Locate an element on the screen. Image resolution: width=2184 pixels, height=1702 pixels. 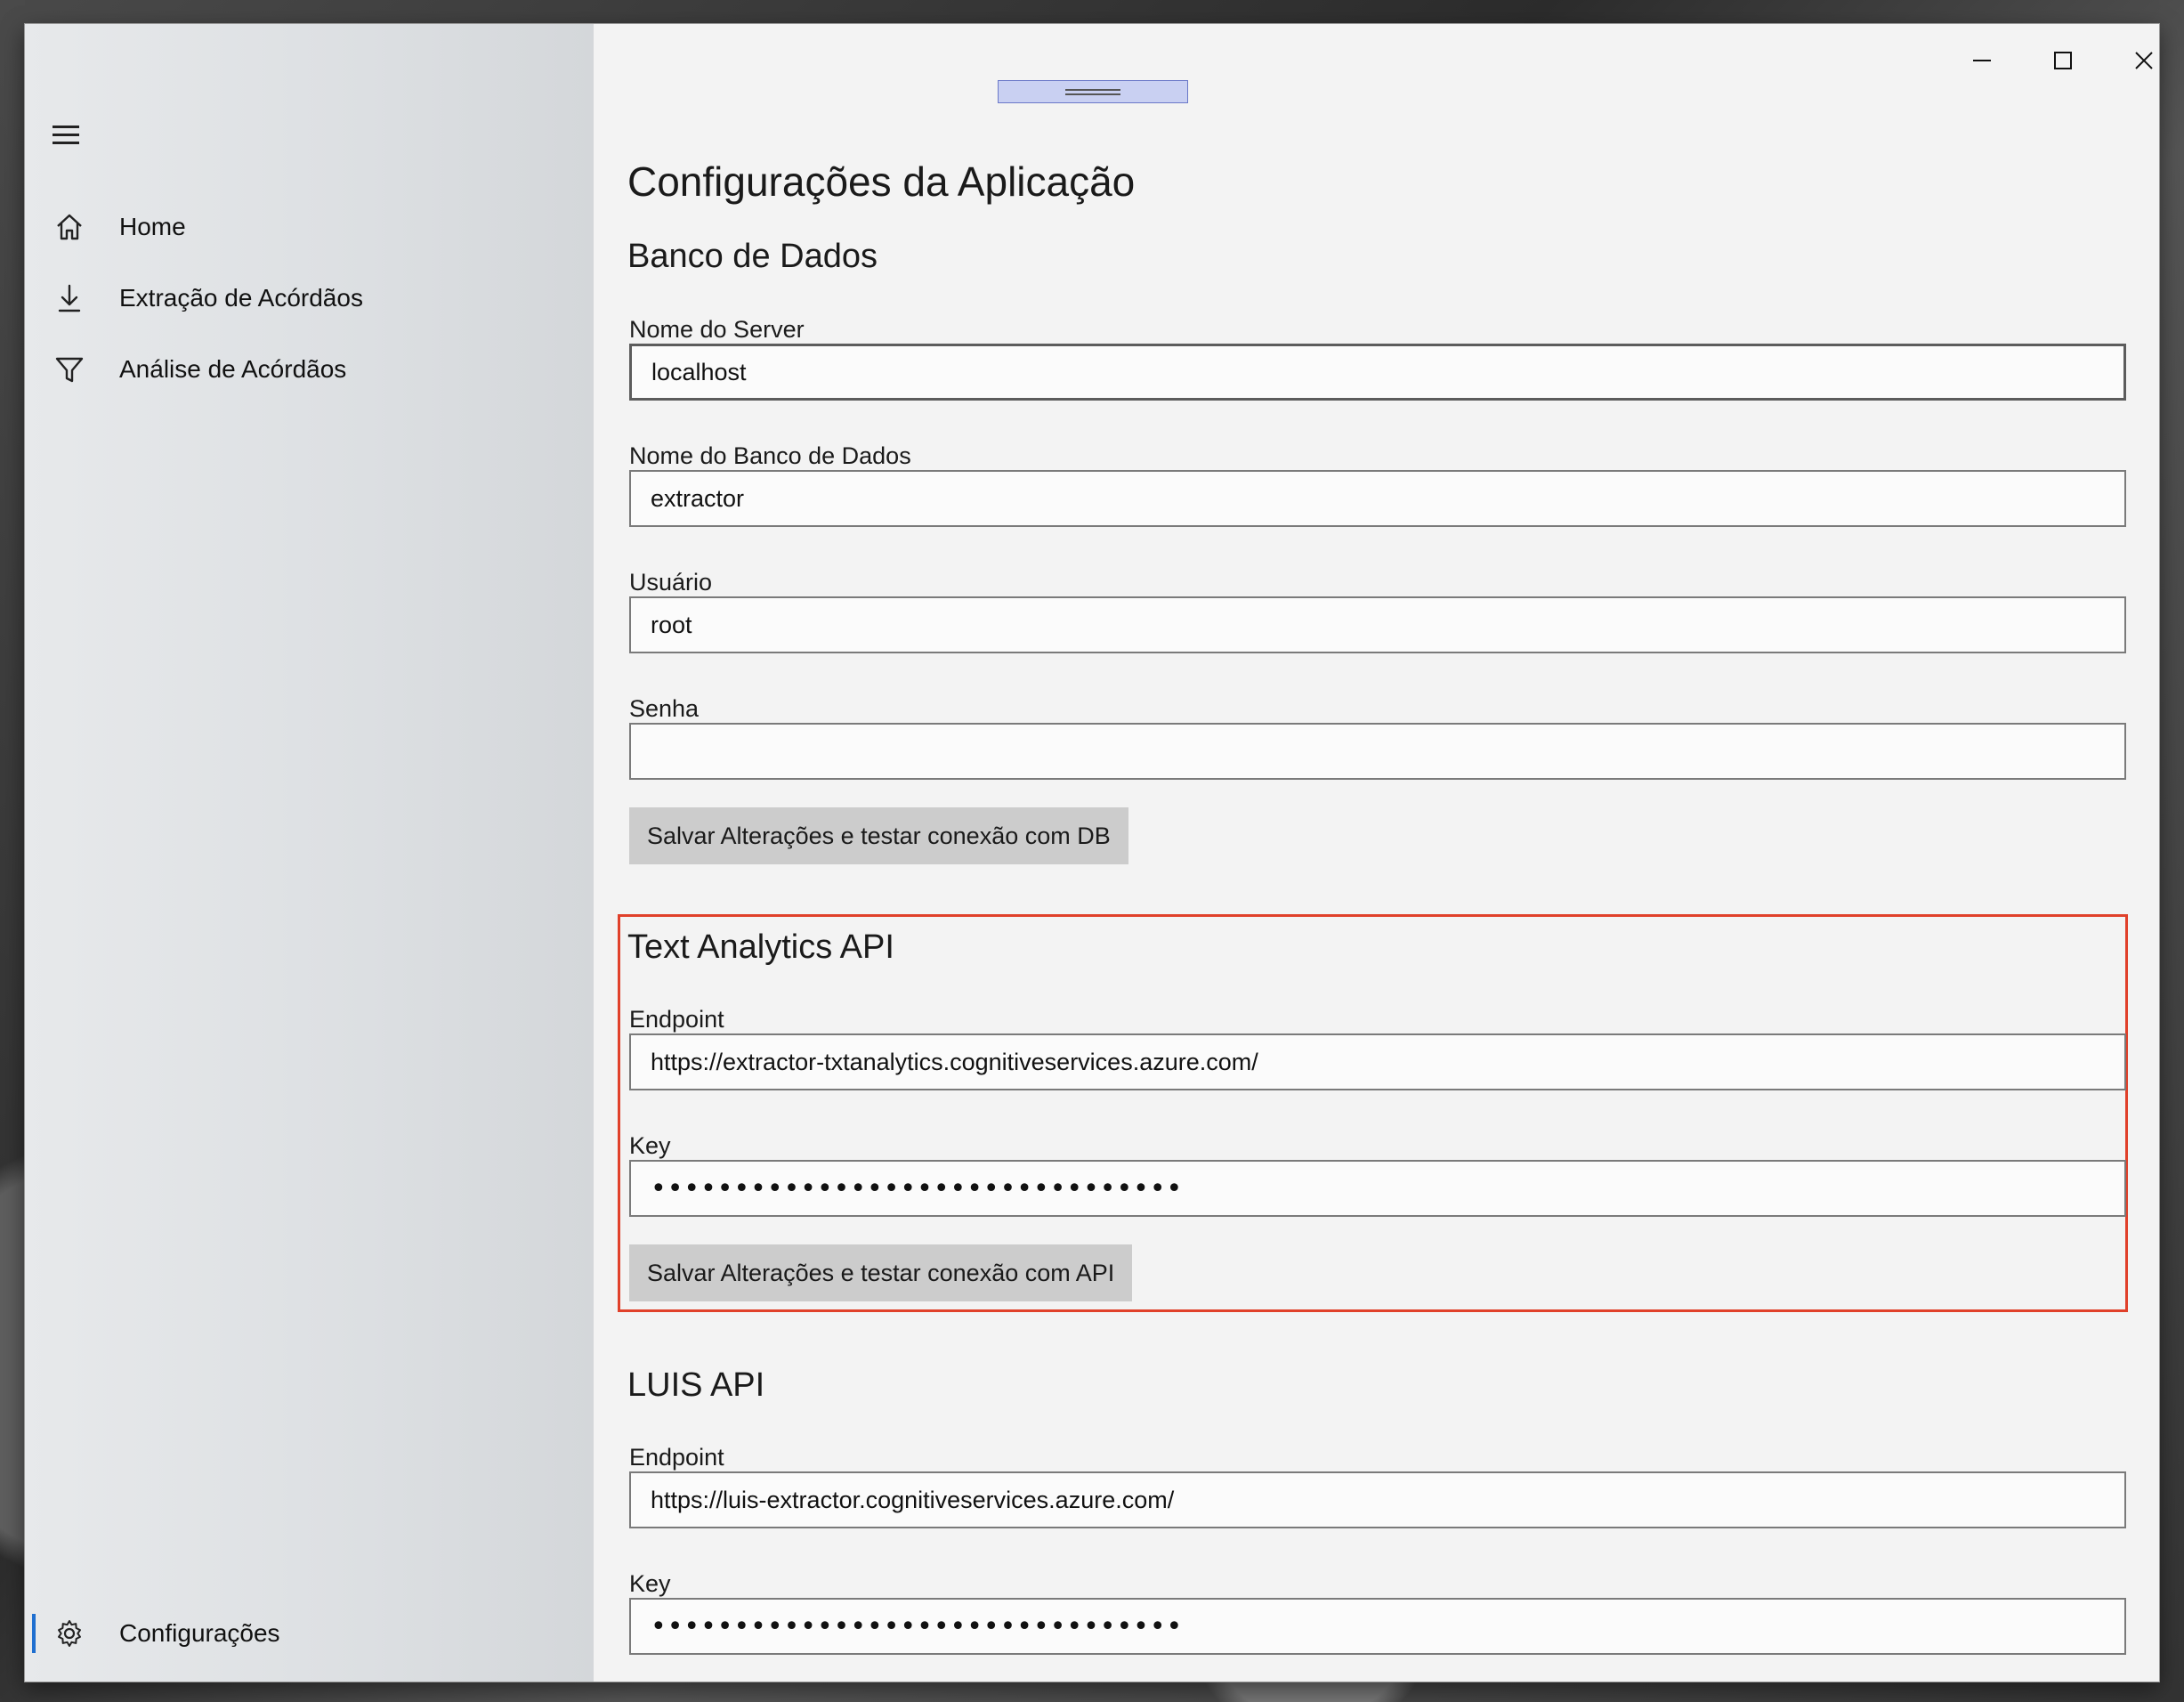
server-name-label: Nome do Server is located at coordinates (717, 329).